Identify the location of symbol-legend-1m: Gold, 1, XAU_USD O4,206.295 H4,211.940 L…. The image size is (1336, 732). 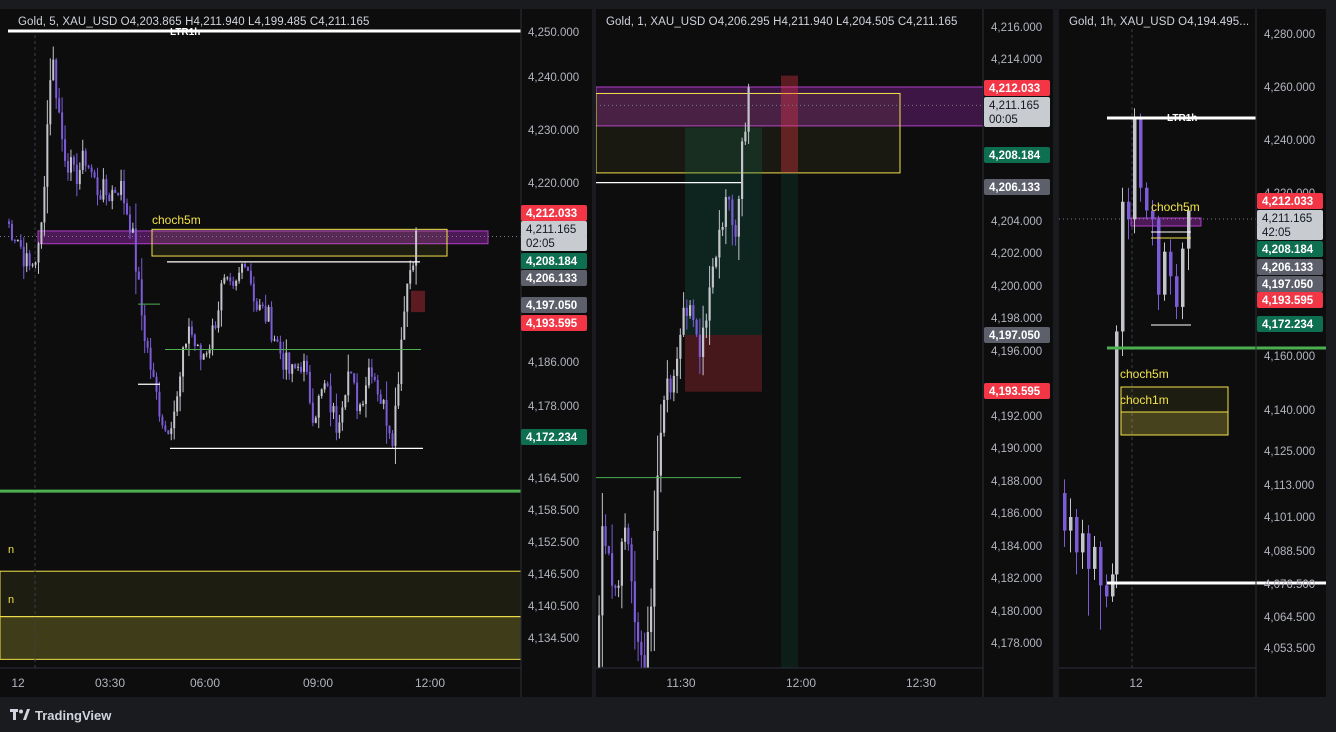
(781, 22).